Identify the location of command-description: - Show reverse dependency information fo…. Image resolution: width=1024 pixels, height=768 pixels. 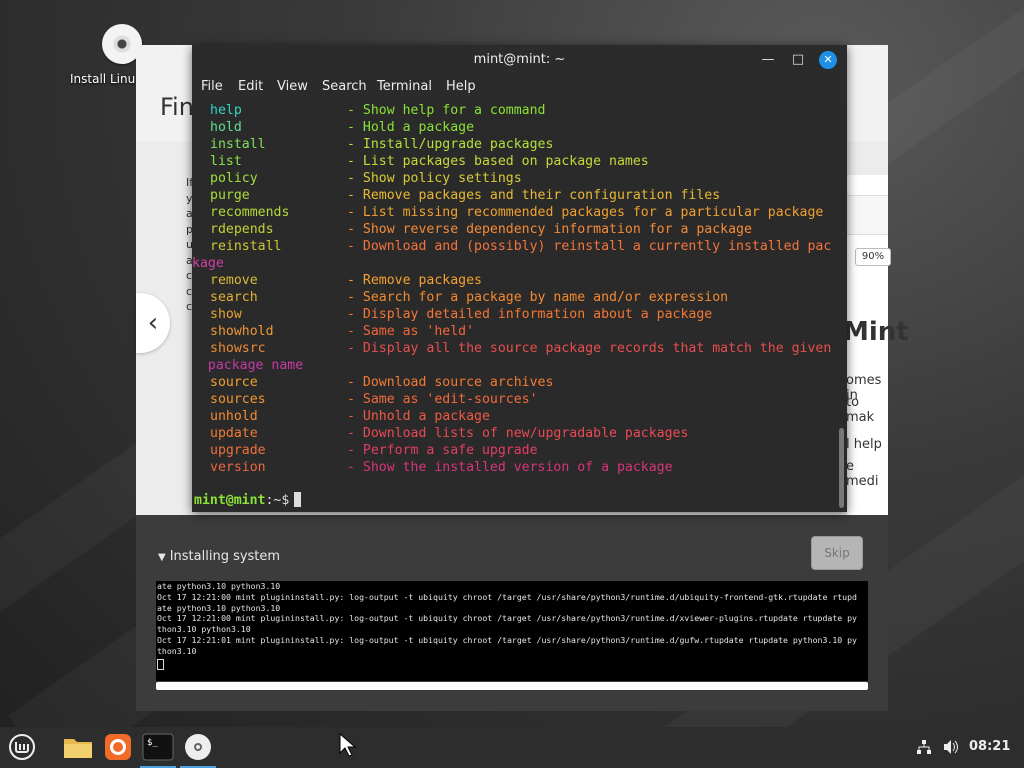
(549, 229).